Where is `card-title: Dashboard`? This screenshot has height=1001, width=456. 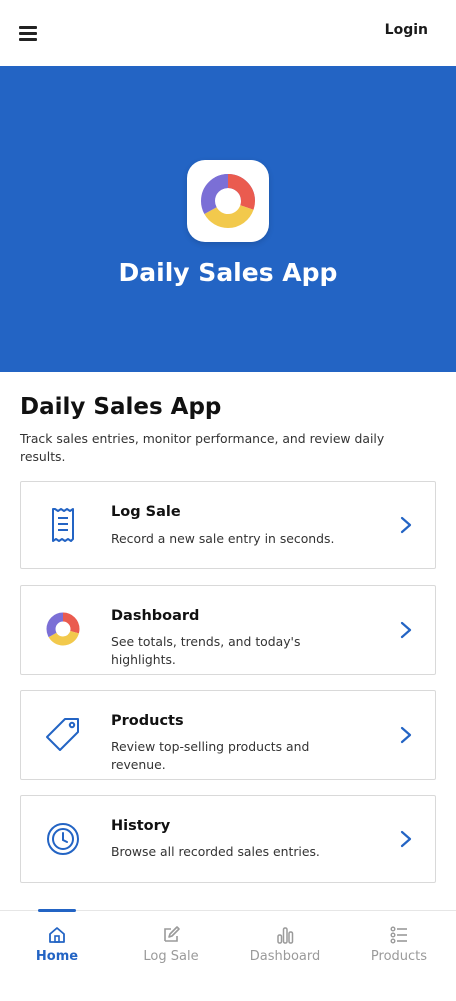 card-title: Dashboard is located at coordinates (155, 616).